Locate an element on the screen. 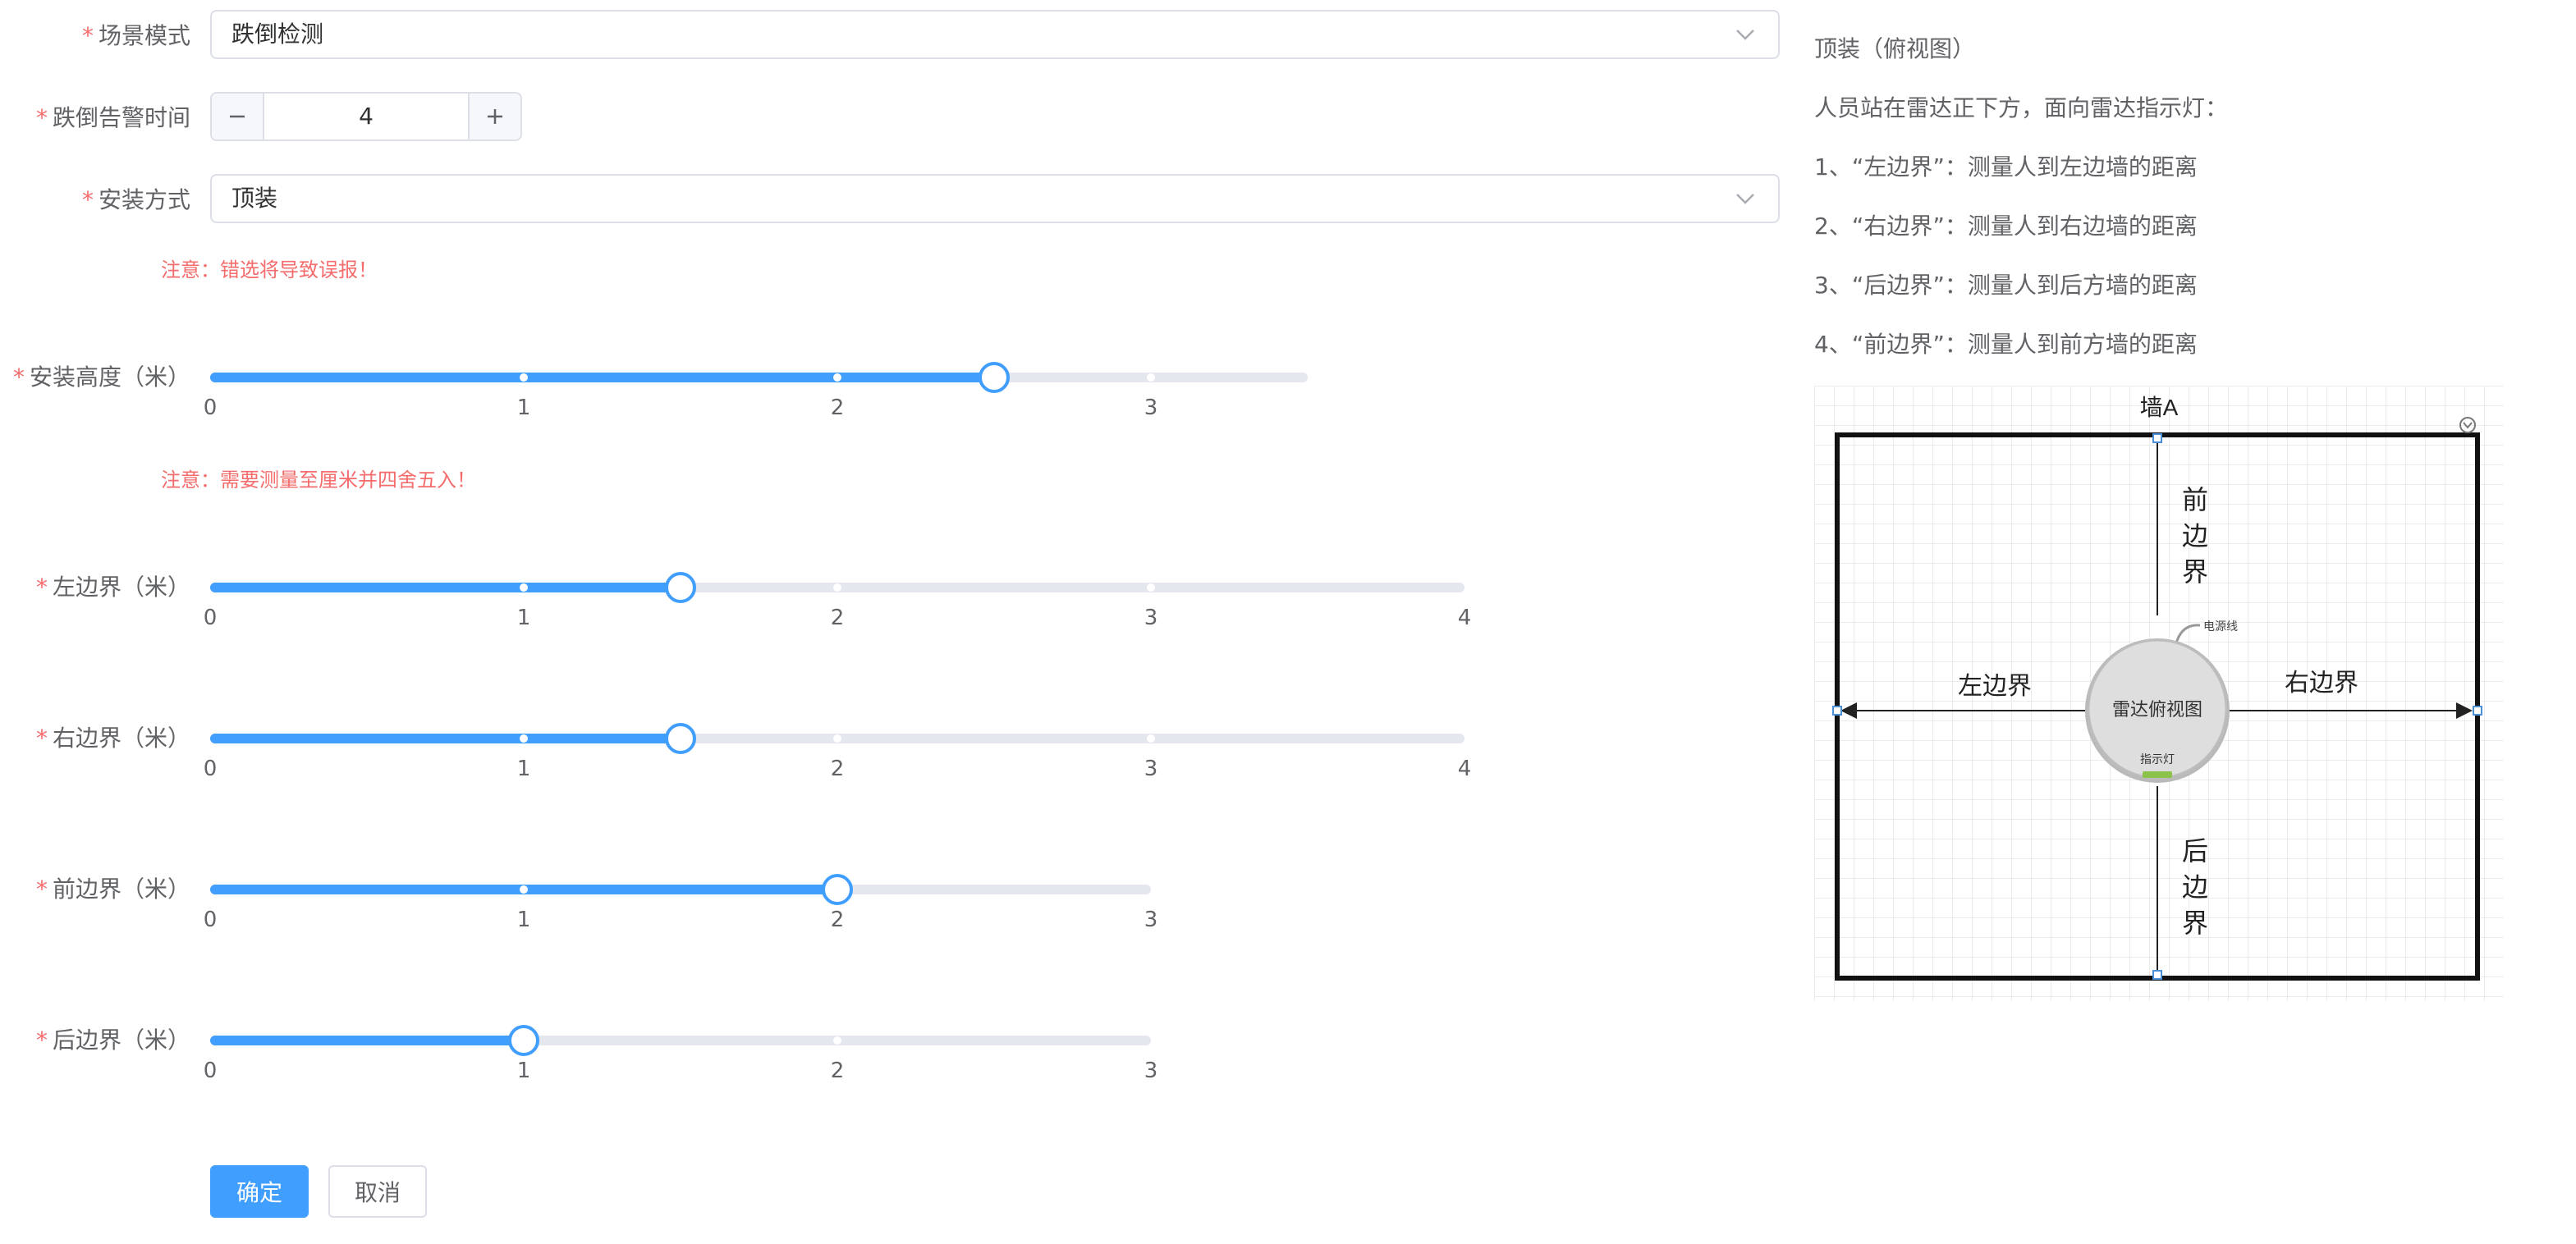  radar-top-view-diagram: 墙A 前 边 界 后 边 界 左边界 右边界 电源线 雷达俯视图 指示灯 is located at coordinates (2159, 694).